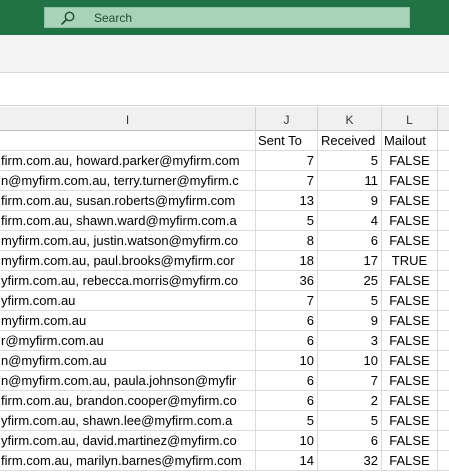 This screenshot has width=449, height=472. Describe the element at coordinates (128, 119) in the screenshot. I see `column-header-i: I` at that location.